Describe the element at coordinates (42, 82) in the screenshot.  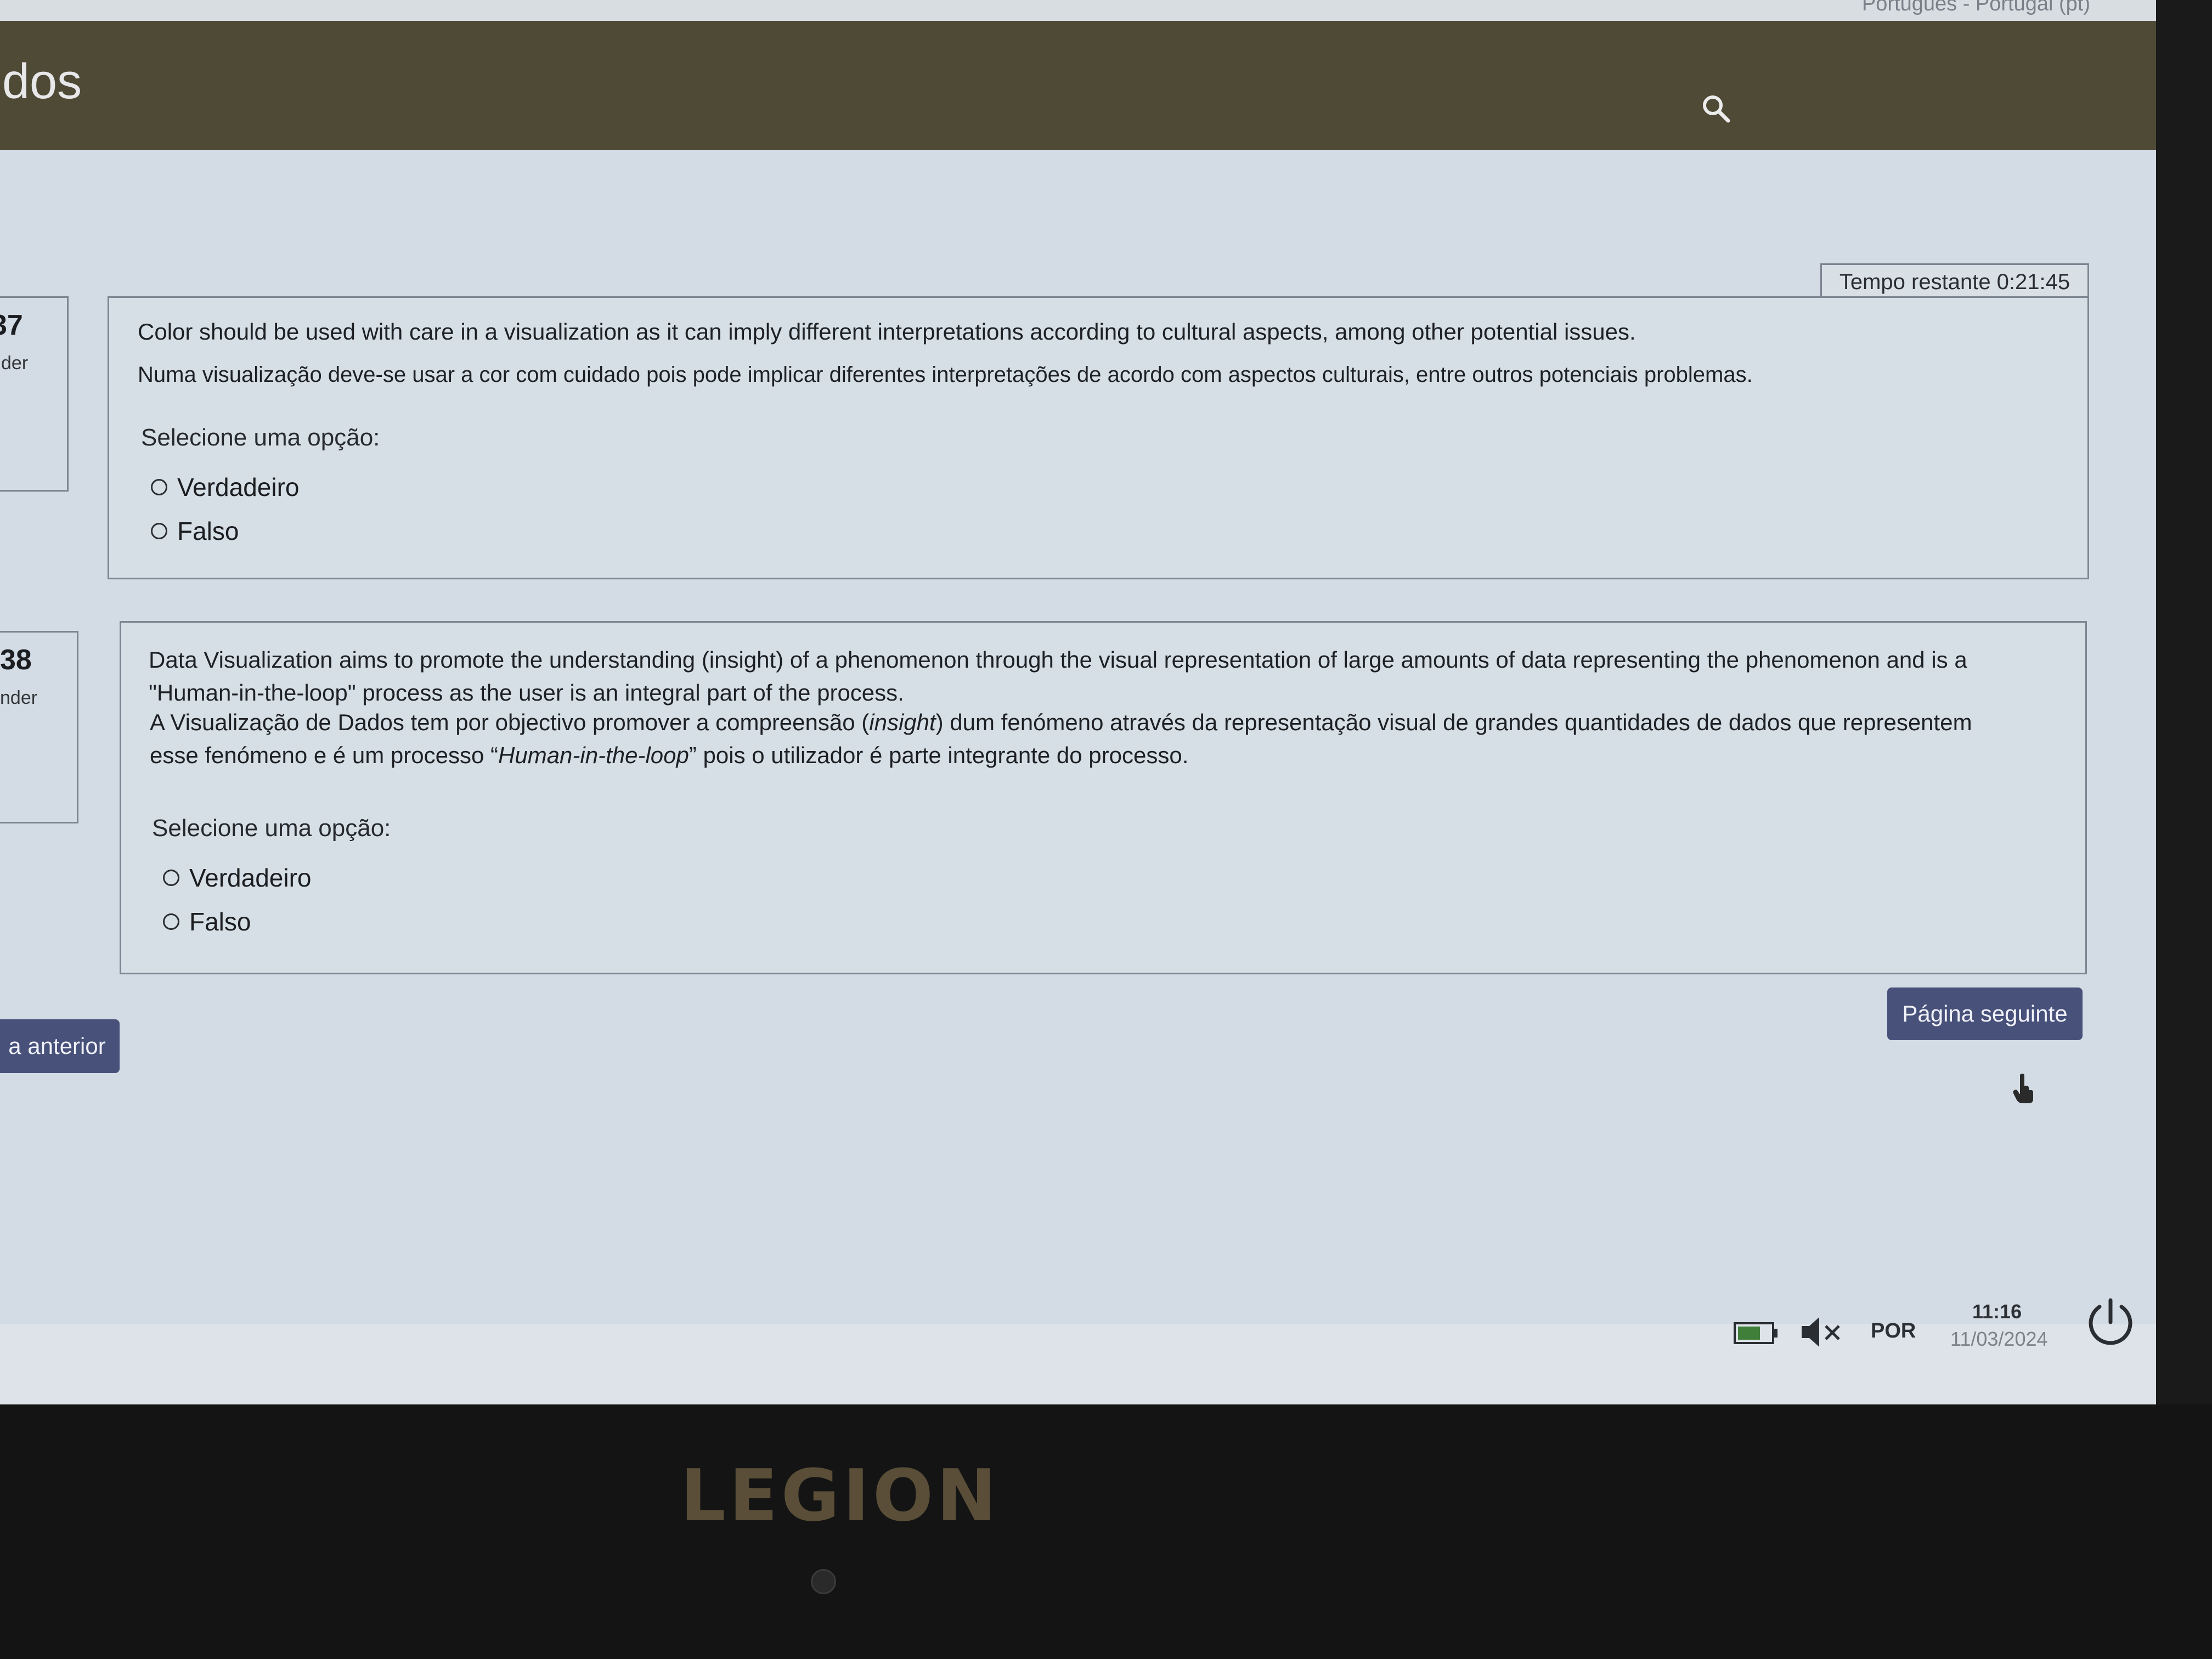
I see `site-title: dos` at that location.